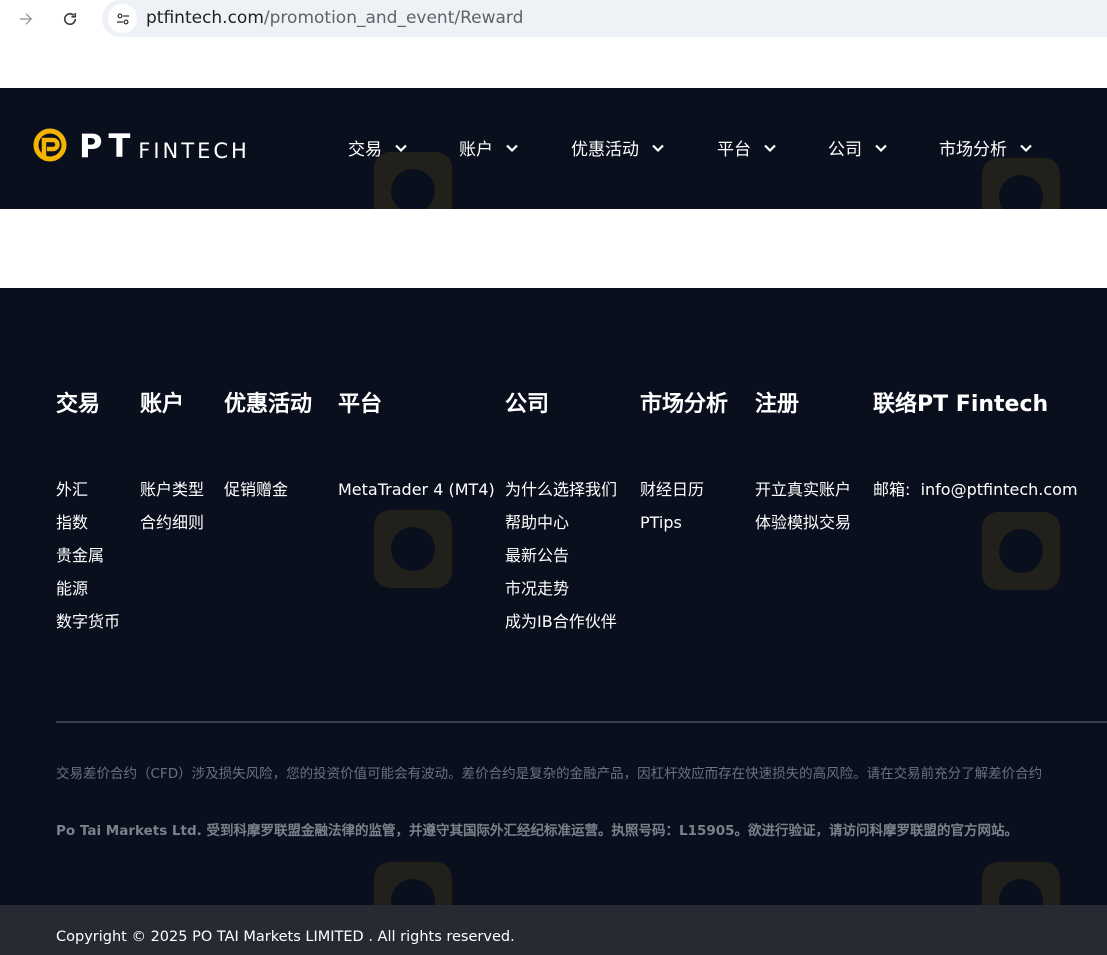 The width and height of the screenshot is (1107, 955). Describe the element at coordinates (88, 522) in the screenshot. I see `footer-link-indices: 指数` at that location.